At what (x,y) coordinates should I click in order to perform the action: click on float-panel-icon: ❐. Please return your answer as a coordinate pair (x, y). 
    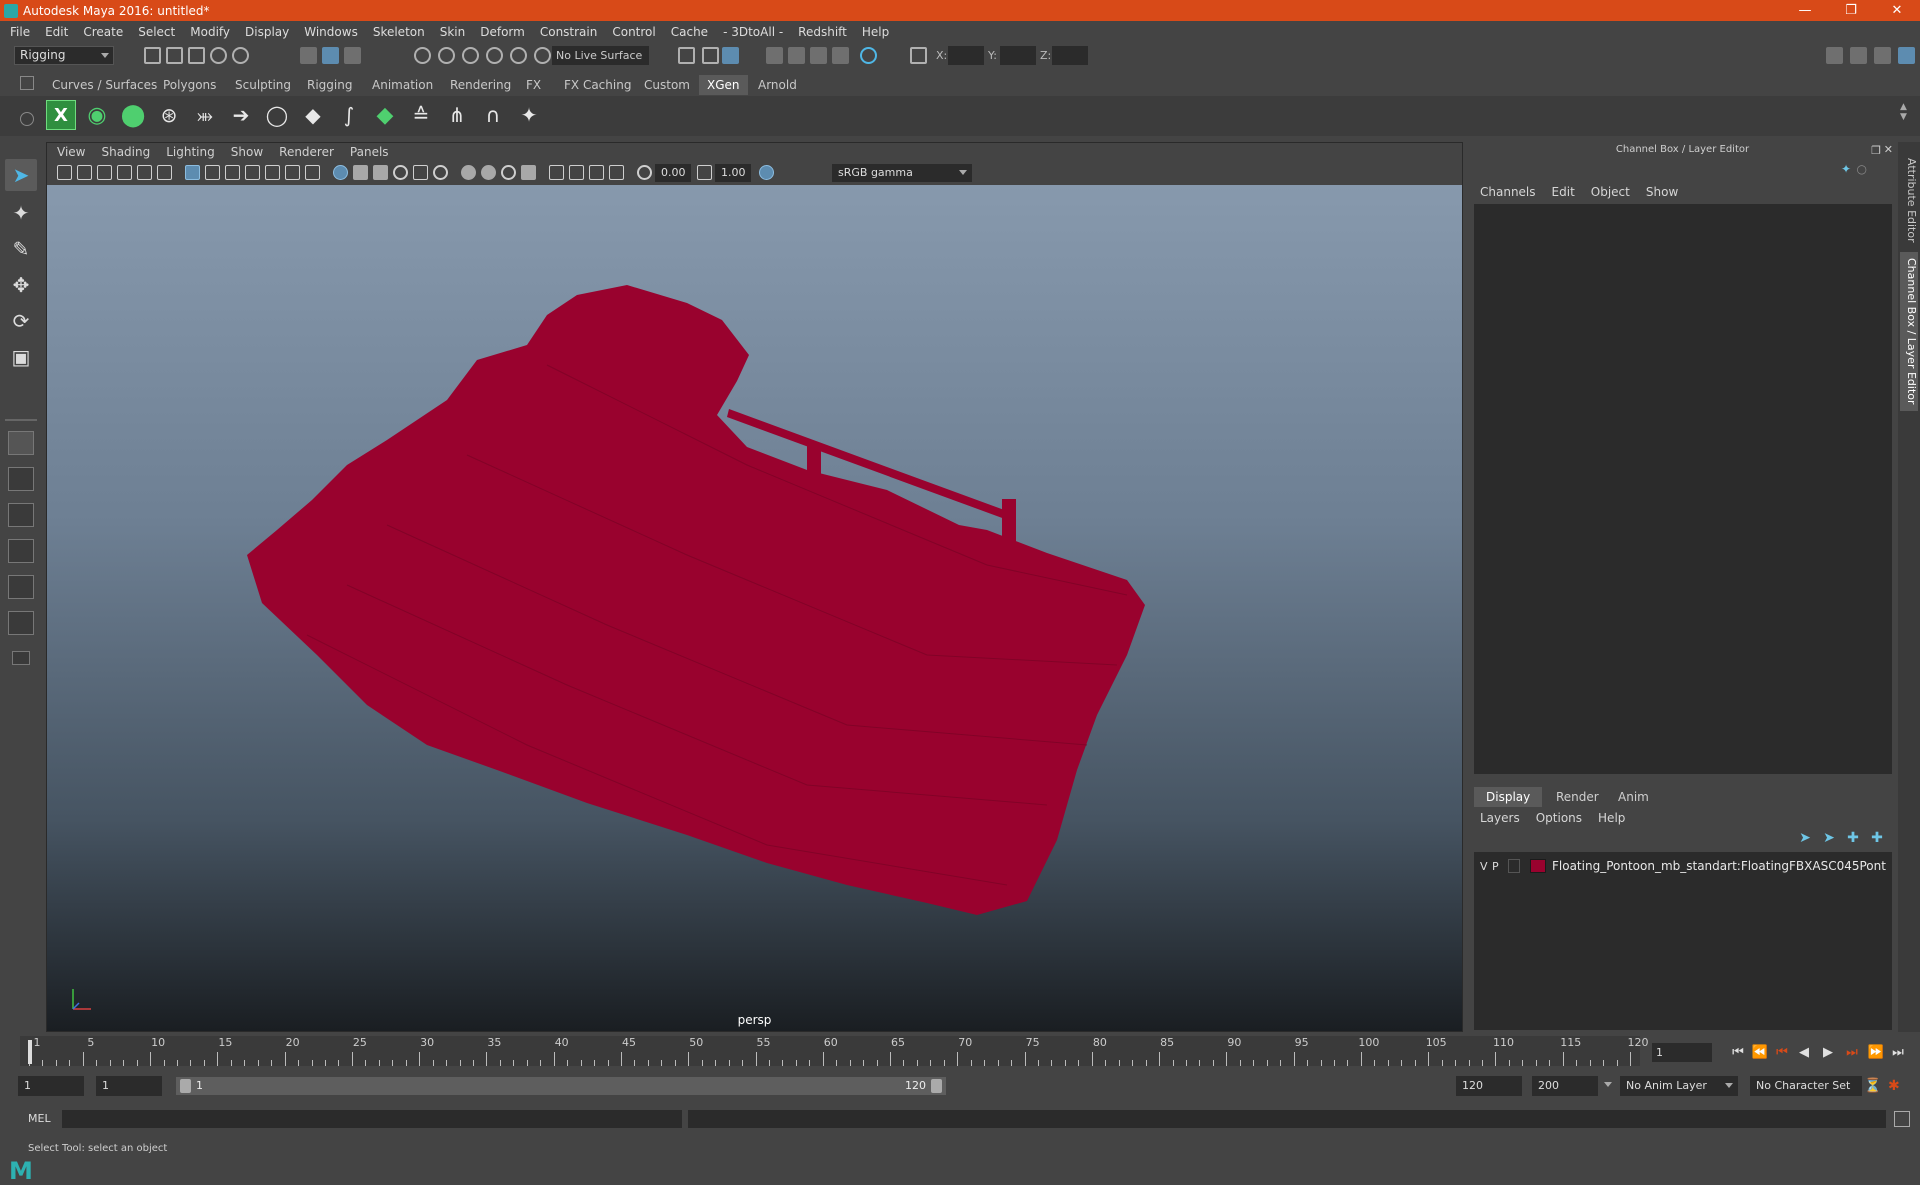
    Looking at the image, I should click on (1876, 150).